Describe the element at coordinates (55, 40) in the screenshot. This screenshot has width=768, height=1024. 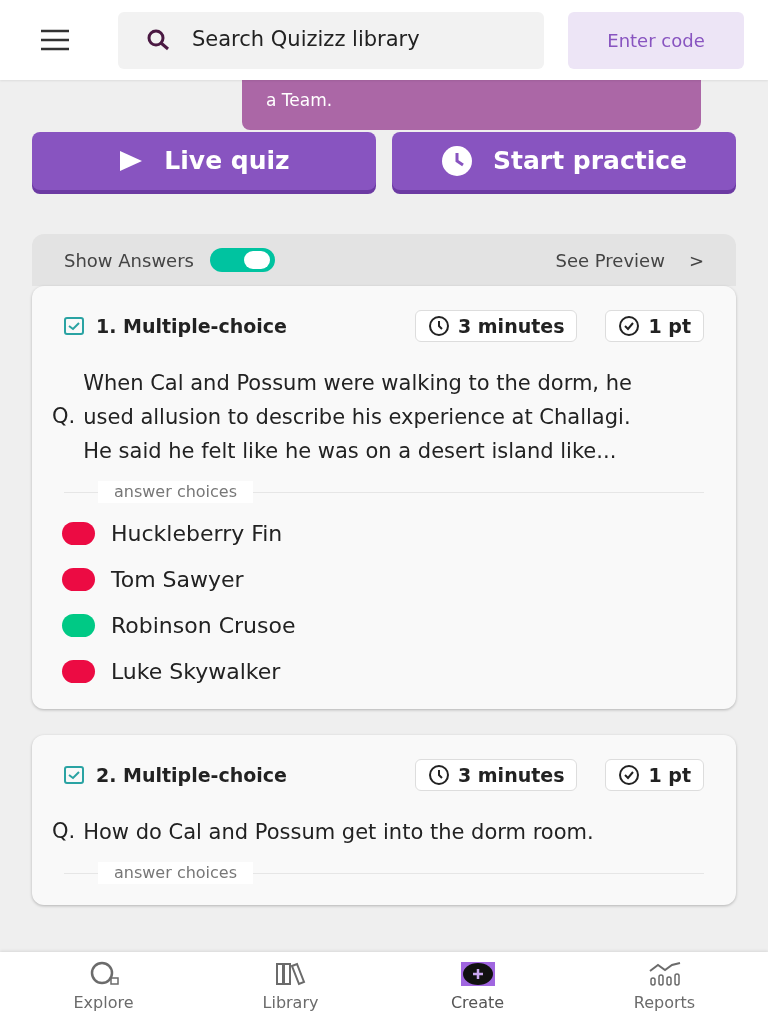
I see `menu-icon` at that location.